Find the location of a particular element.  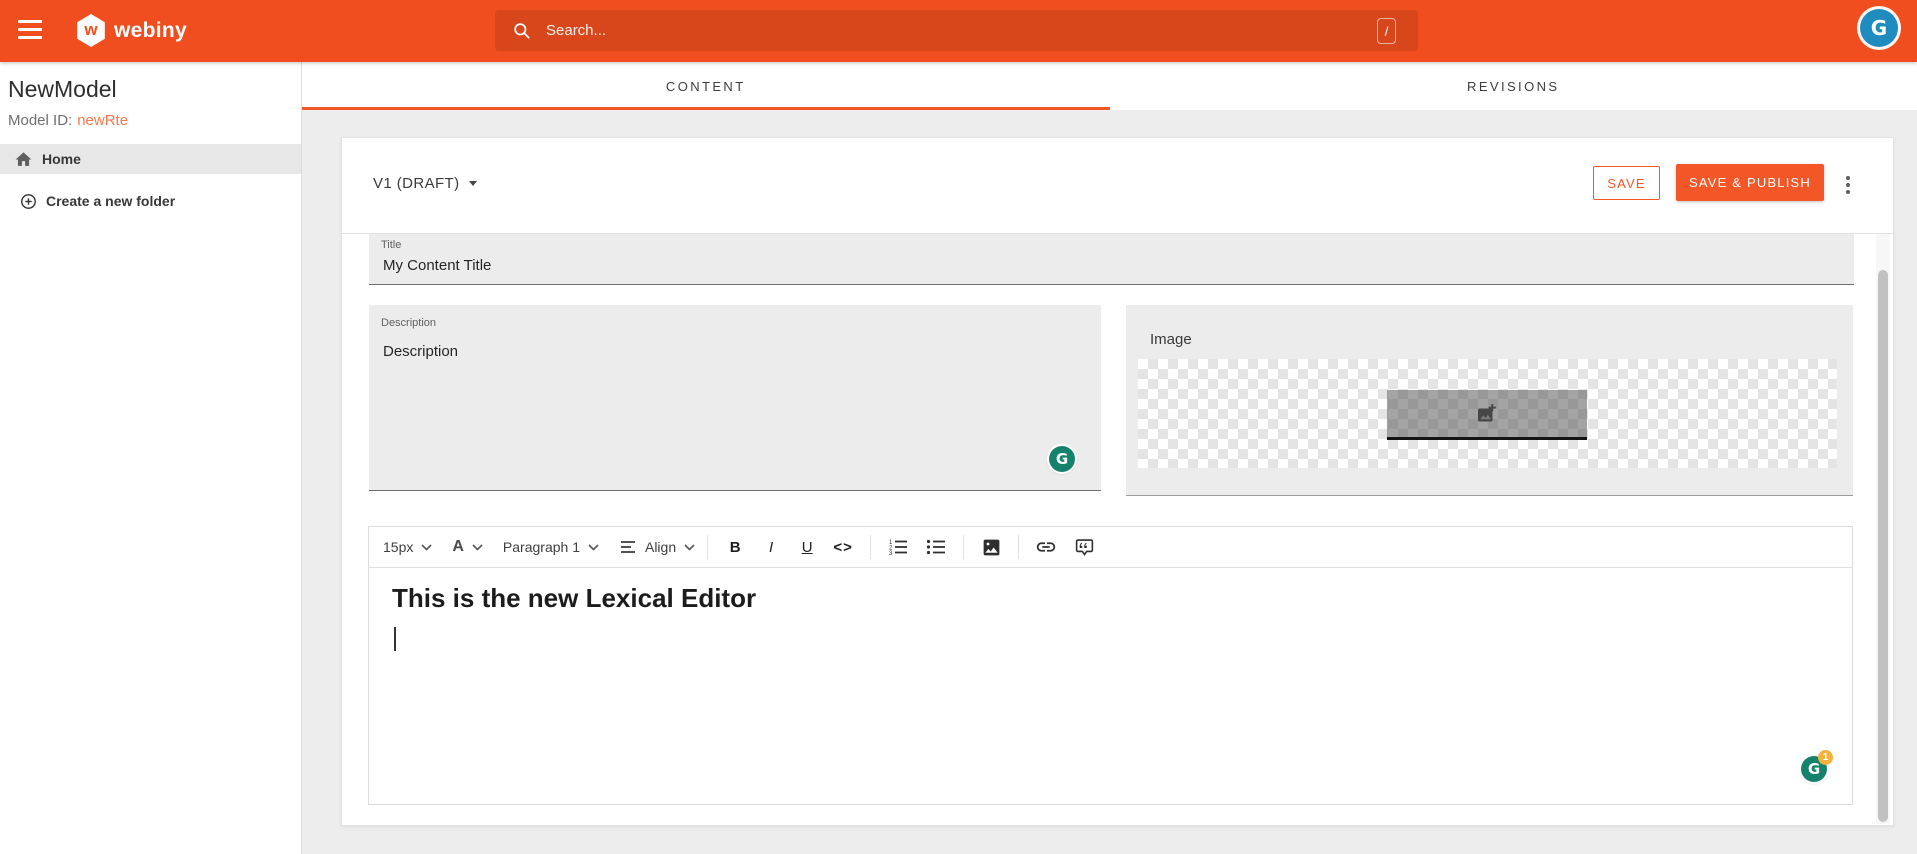

grammarly-icon: G is located at coordinates (1062, 459).